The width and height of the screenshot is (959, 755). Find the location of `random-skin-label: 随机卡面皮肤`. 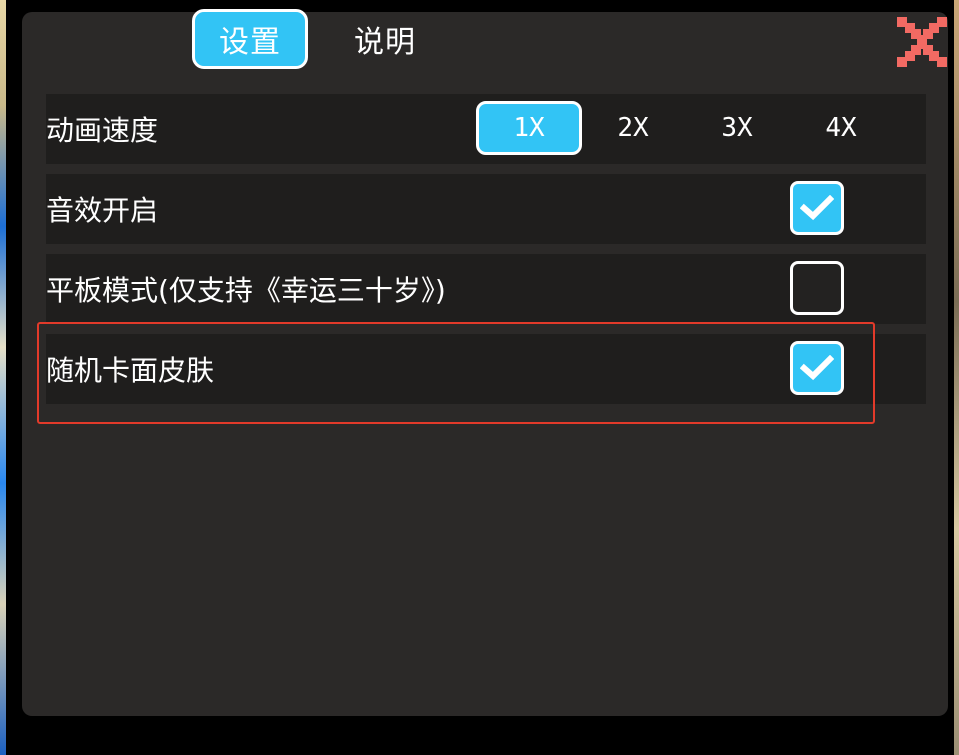

random-skin-label: 随机卡面皮肤 is located at coordinates (130, 370).